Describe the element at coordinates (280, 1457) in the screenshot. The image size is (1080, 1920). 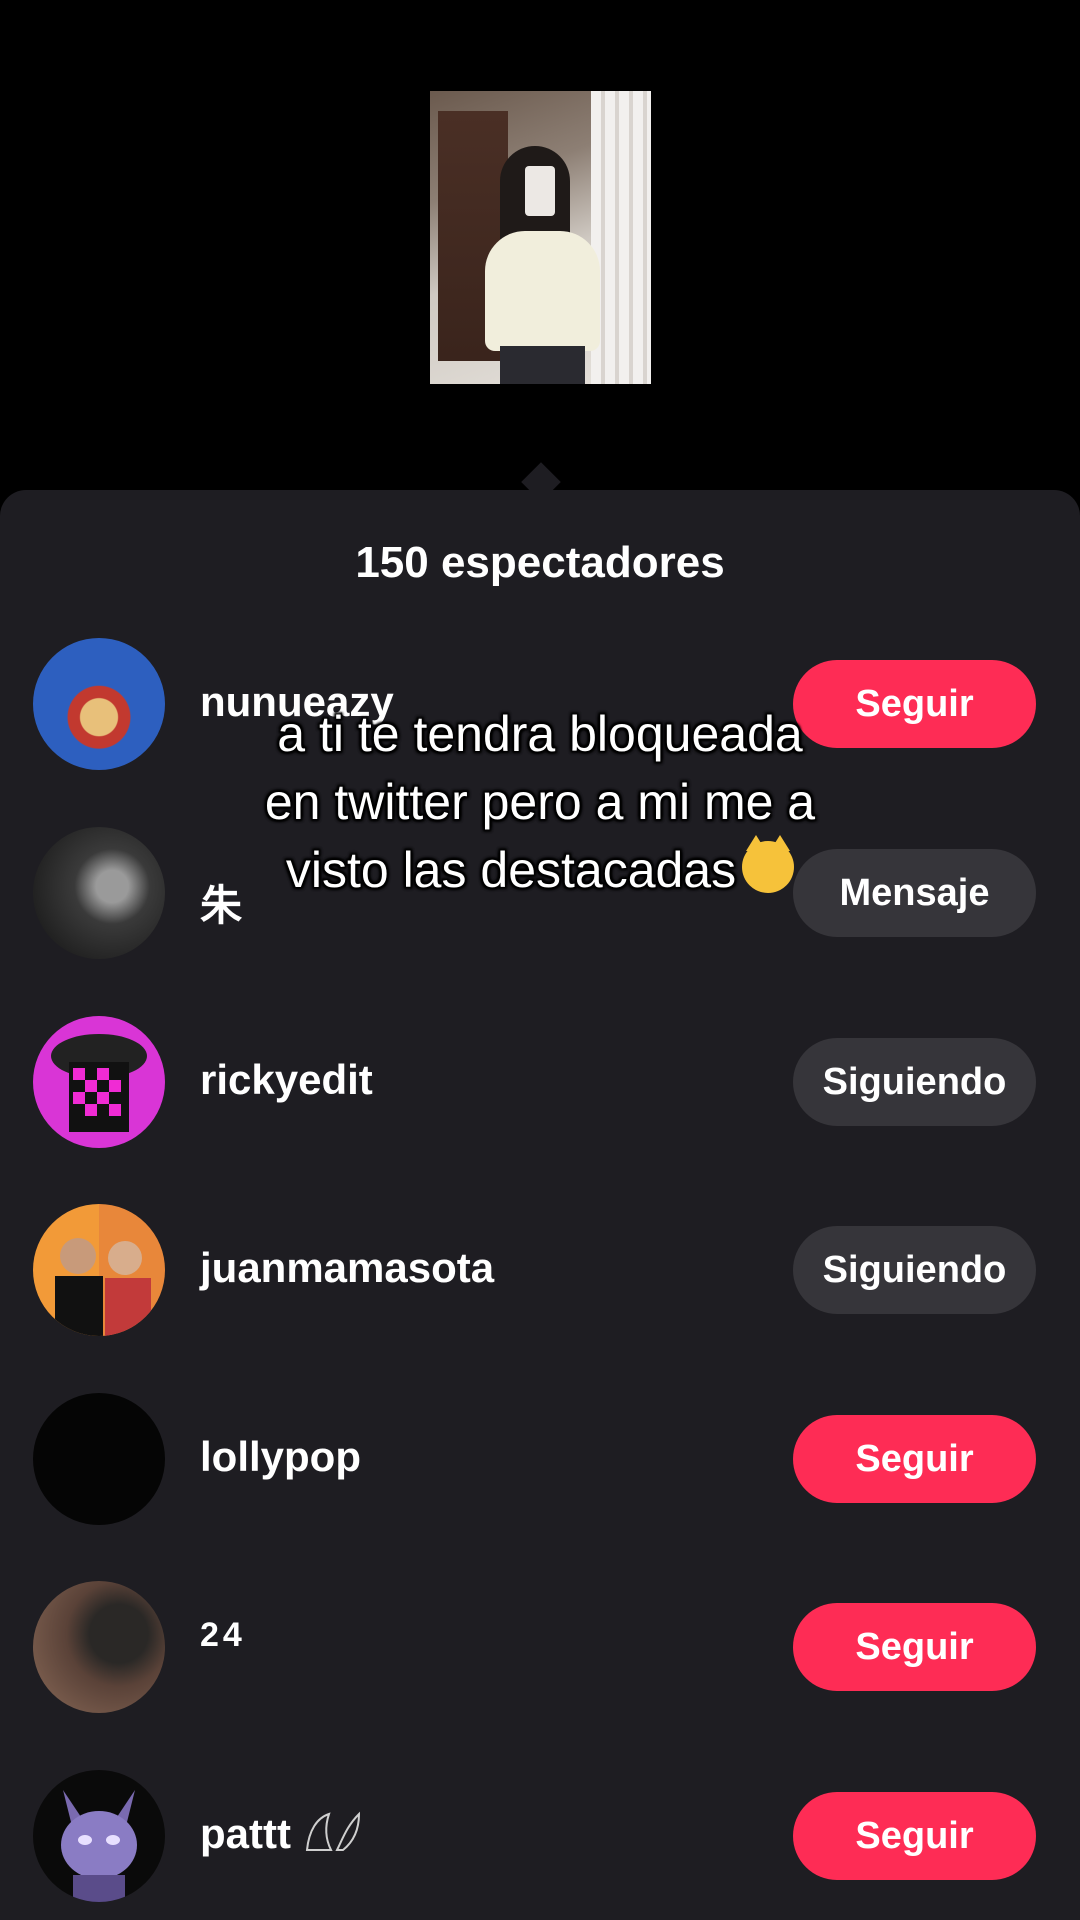
I see `viewer-username: lollypop` at that location.